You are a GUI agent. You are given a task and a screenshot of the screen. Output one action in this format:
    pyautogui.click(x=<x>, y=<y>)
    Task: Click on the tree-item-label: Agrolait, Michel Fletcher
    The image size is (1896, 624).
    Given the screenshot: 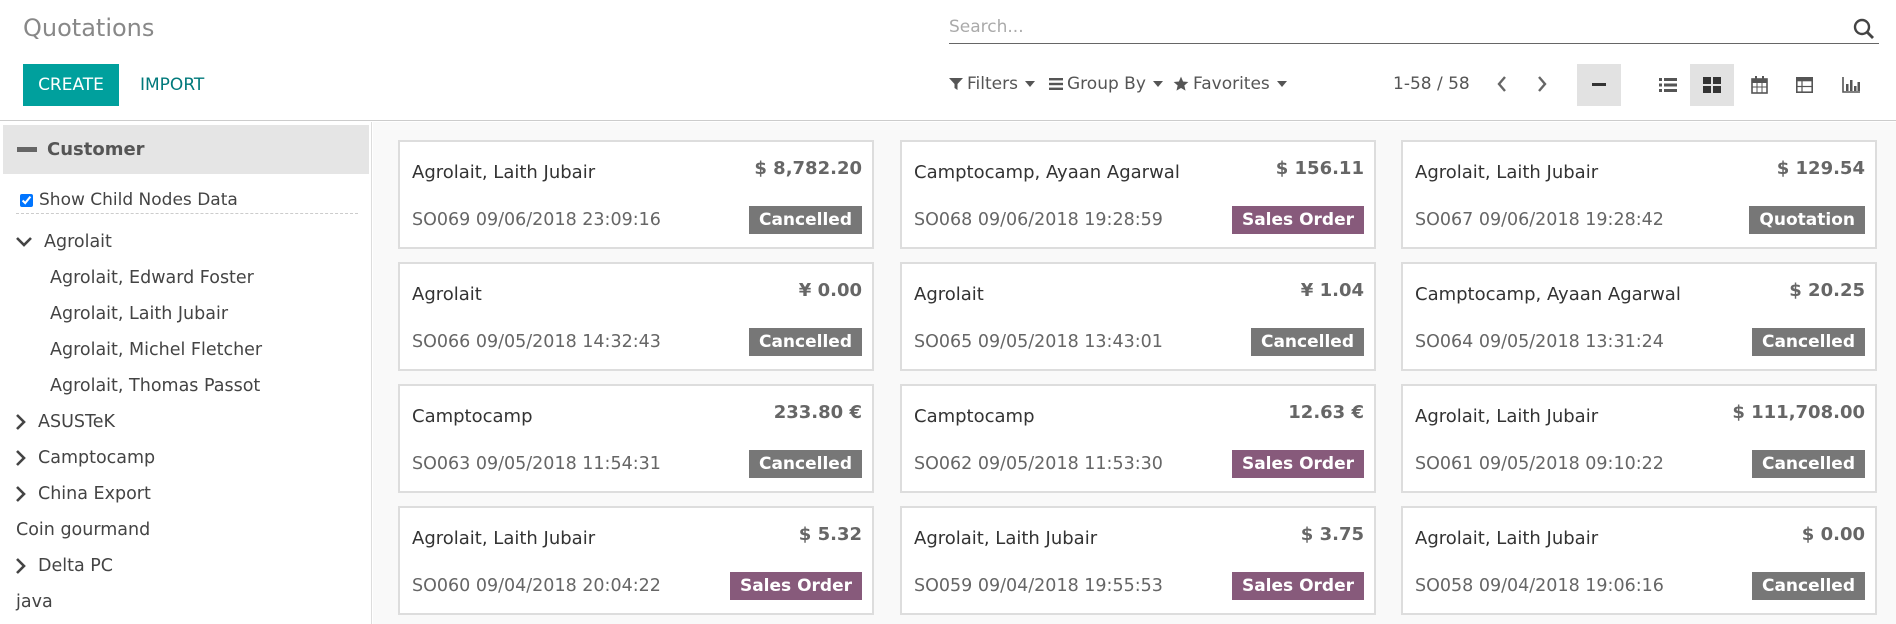 What is the action you would take?
    pyautogui.click(x=156, y=350)
    